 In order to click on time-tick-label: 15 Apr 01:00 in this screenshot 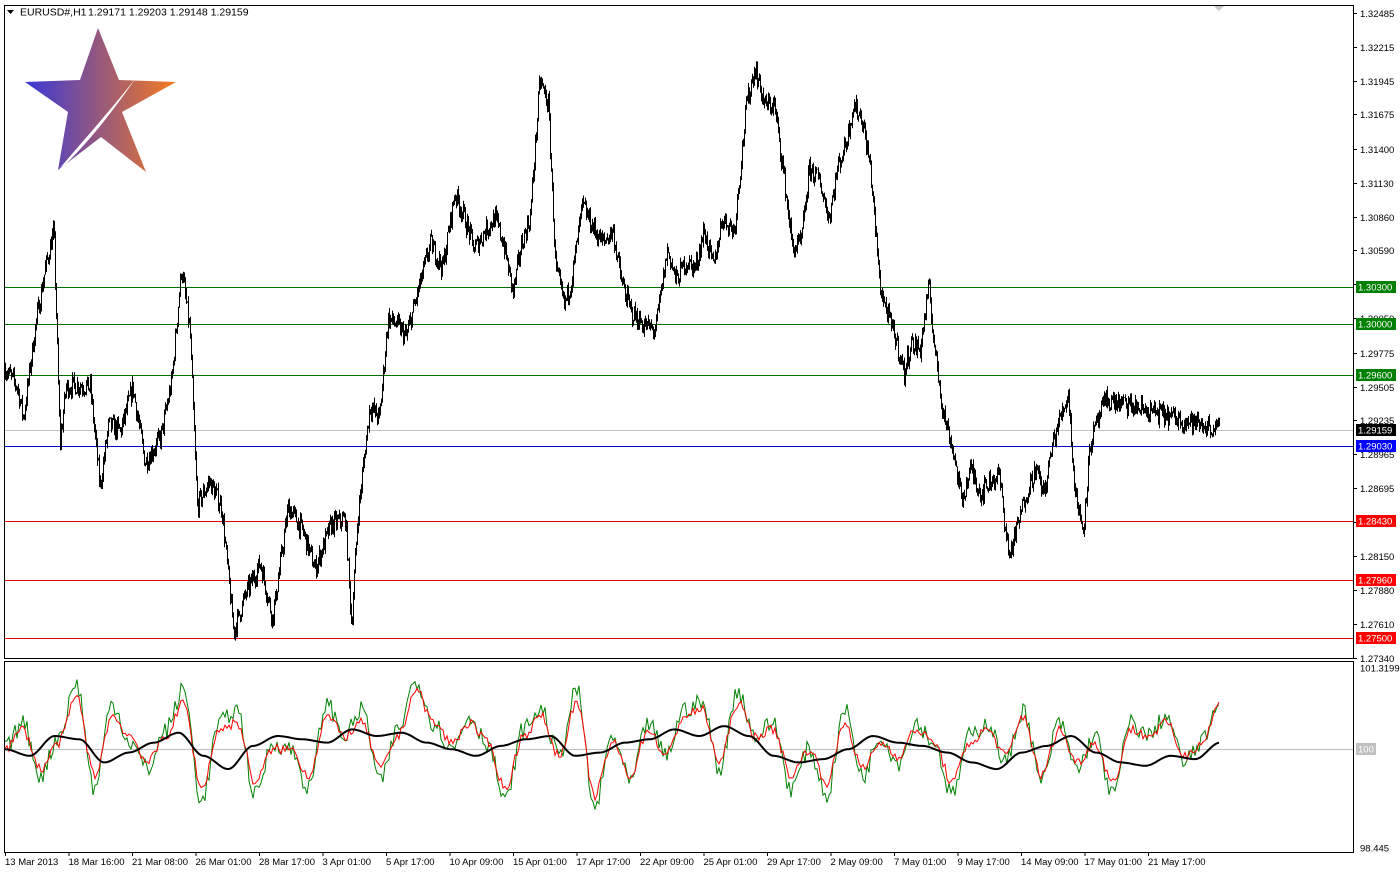, I will do `click(540, 862)`.